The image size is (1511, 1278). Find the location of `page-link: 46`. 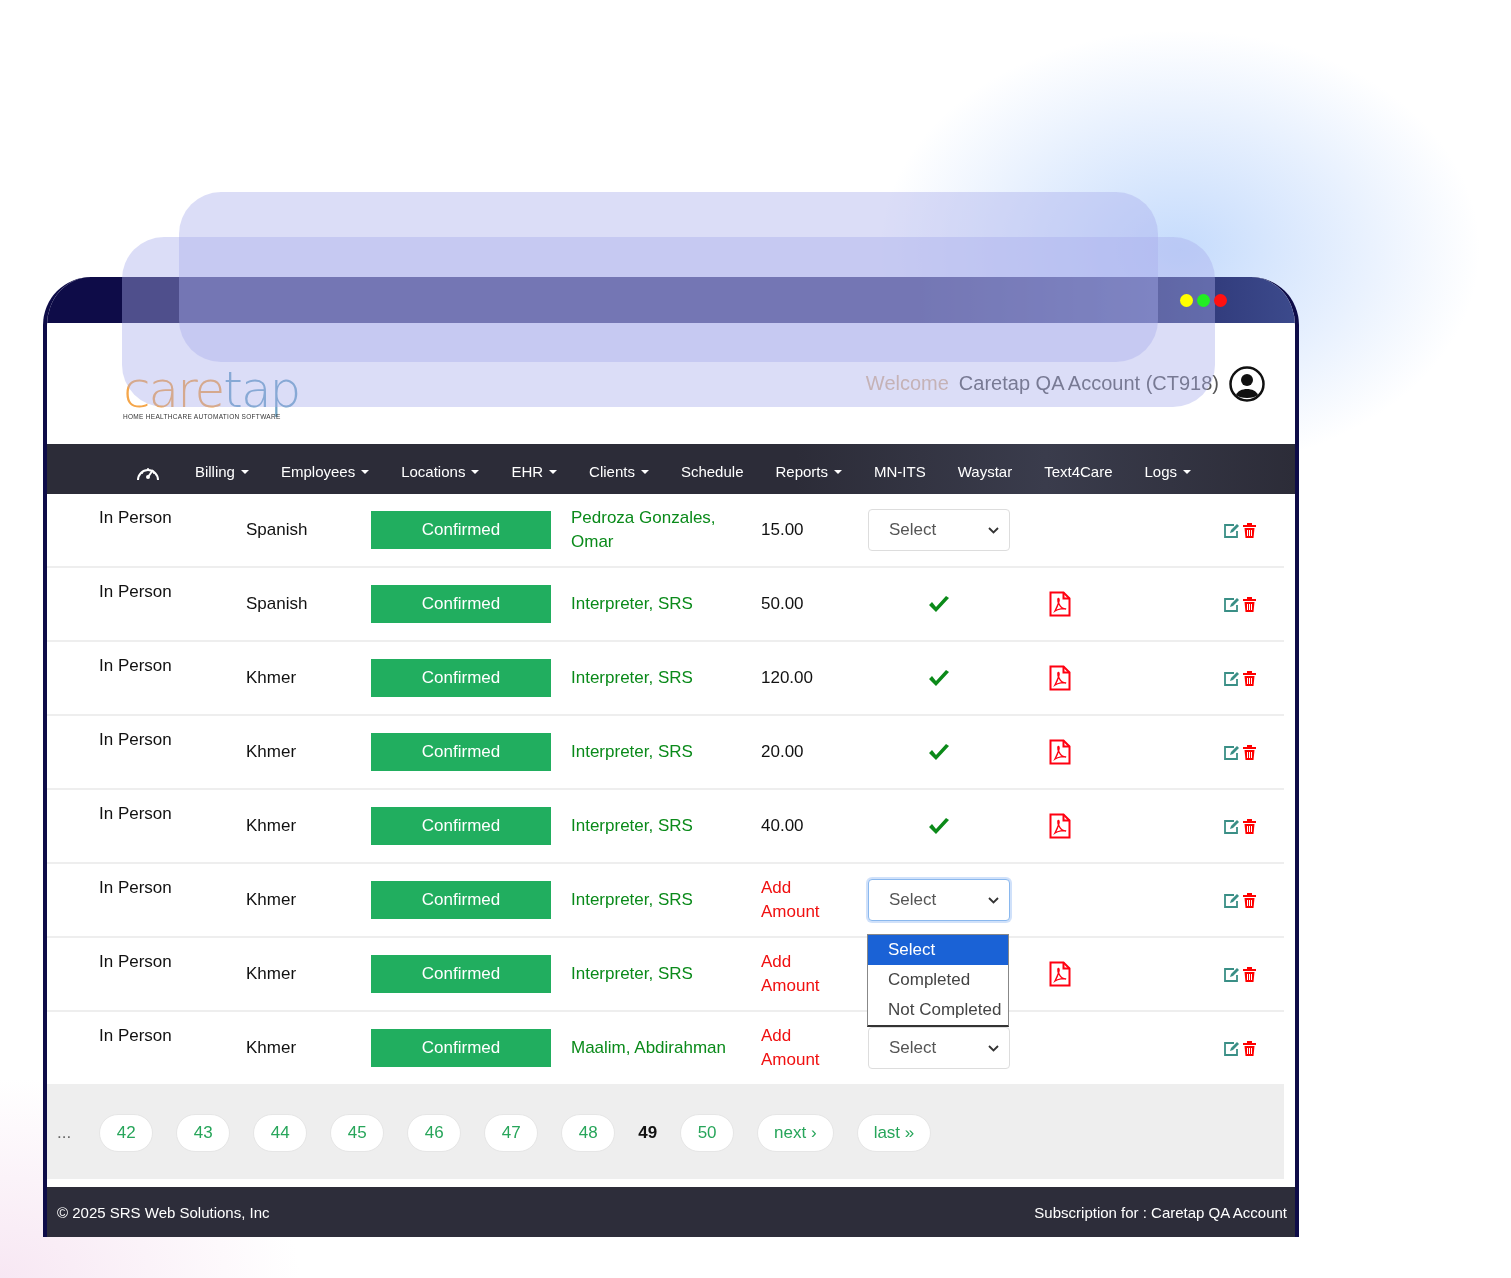

page-link: 46 is located at coordinates (434, 1132).